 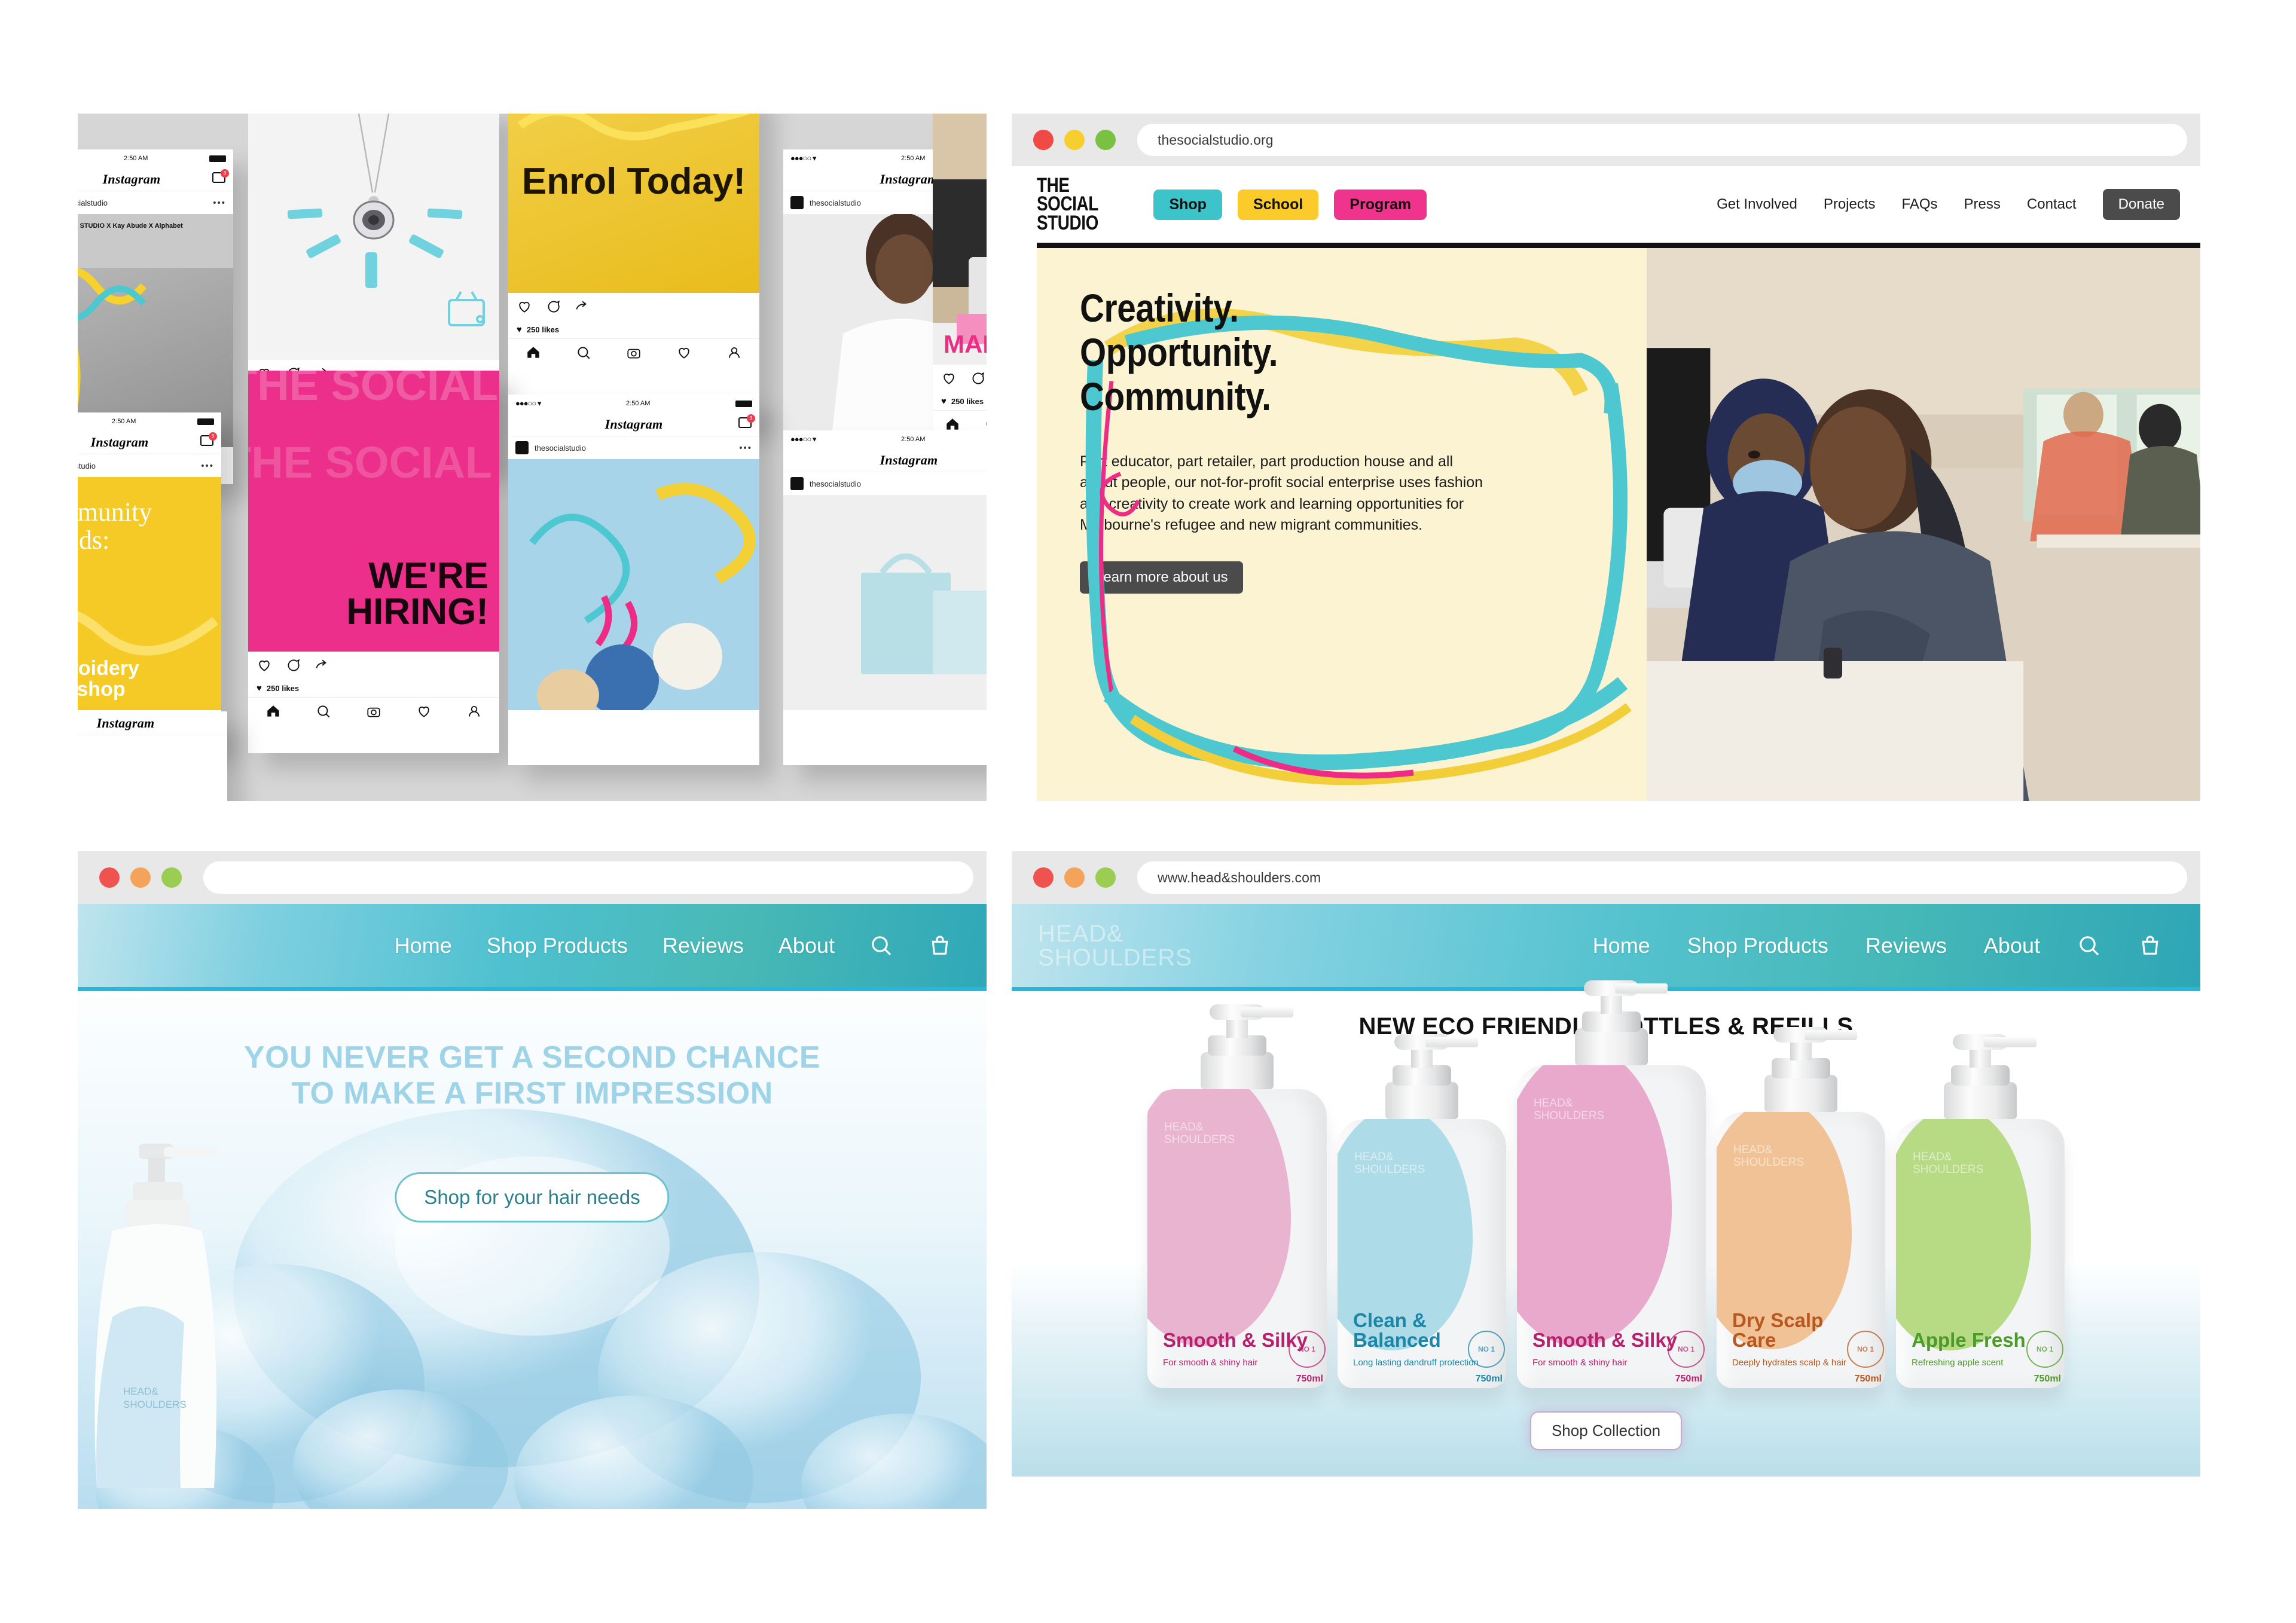 I want to click on nav-projects: Projects, so click(x=1850, y=205).